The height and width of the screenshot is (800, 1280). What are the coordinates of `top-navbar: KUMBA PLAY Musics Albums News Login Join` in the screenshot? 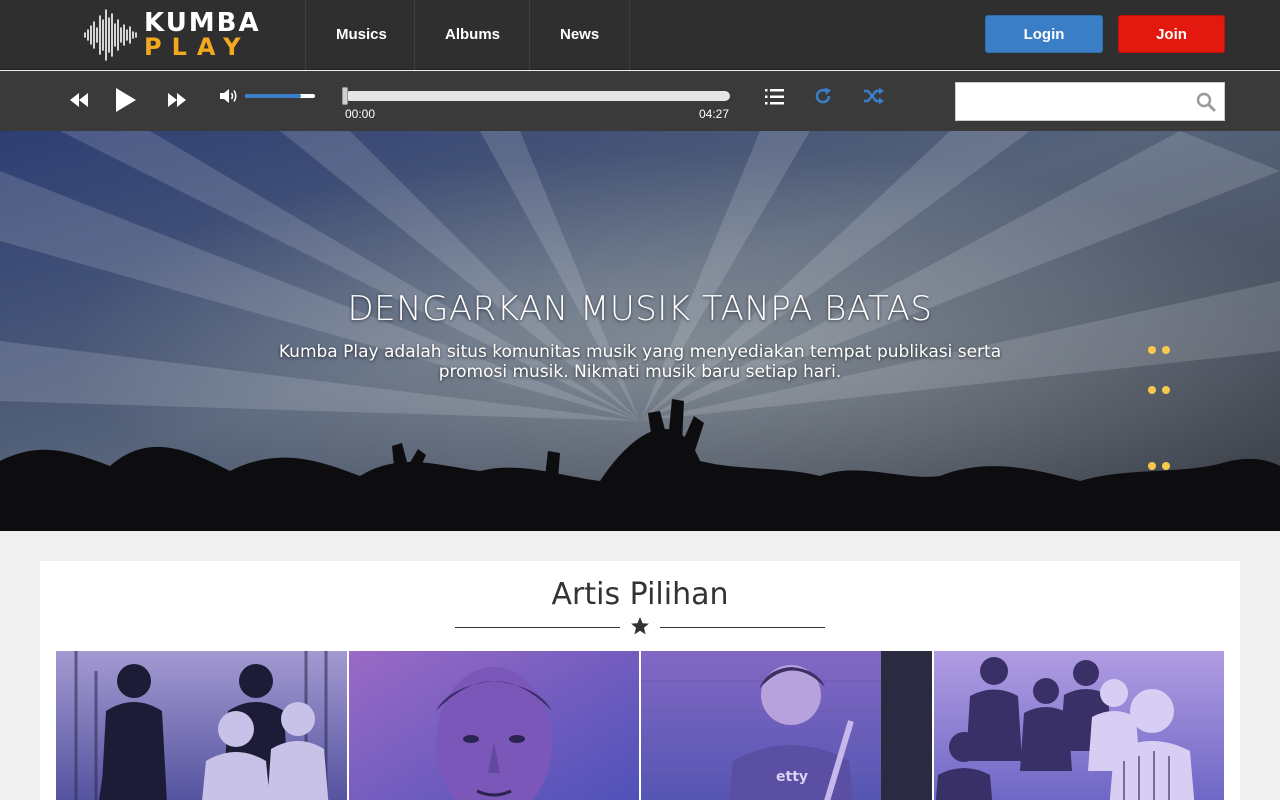 It's located at (640, 35).